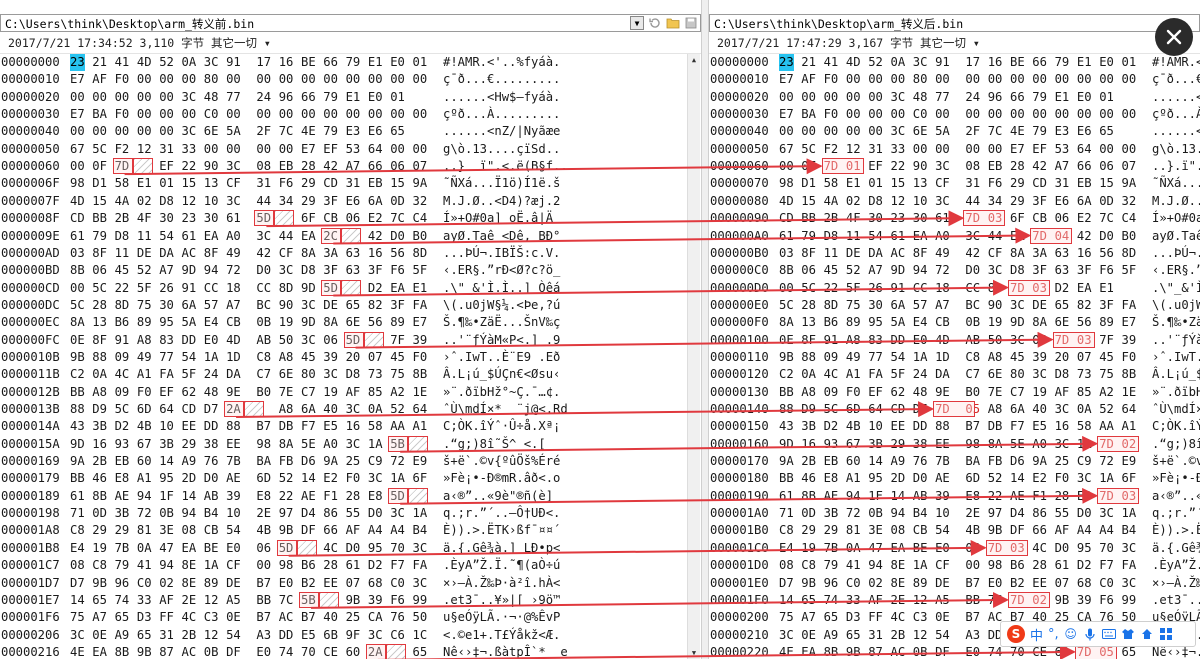 This screenshot has width=1200, height=659. What do you see at coordinates (786, 183) in the screenshot?
I see `hex-byte: 98` at bounding box center [786, 183].